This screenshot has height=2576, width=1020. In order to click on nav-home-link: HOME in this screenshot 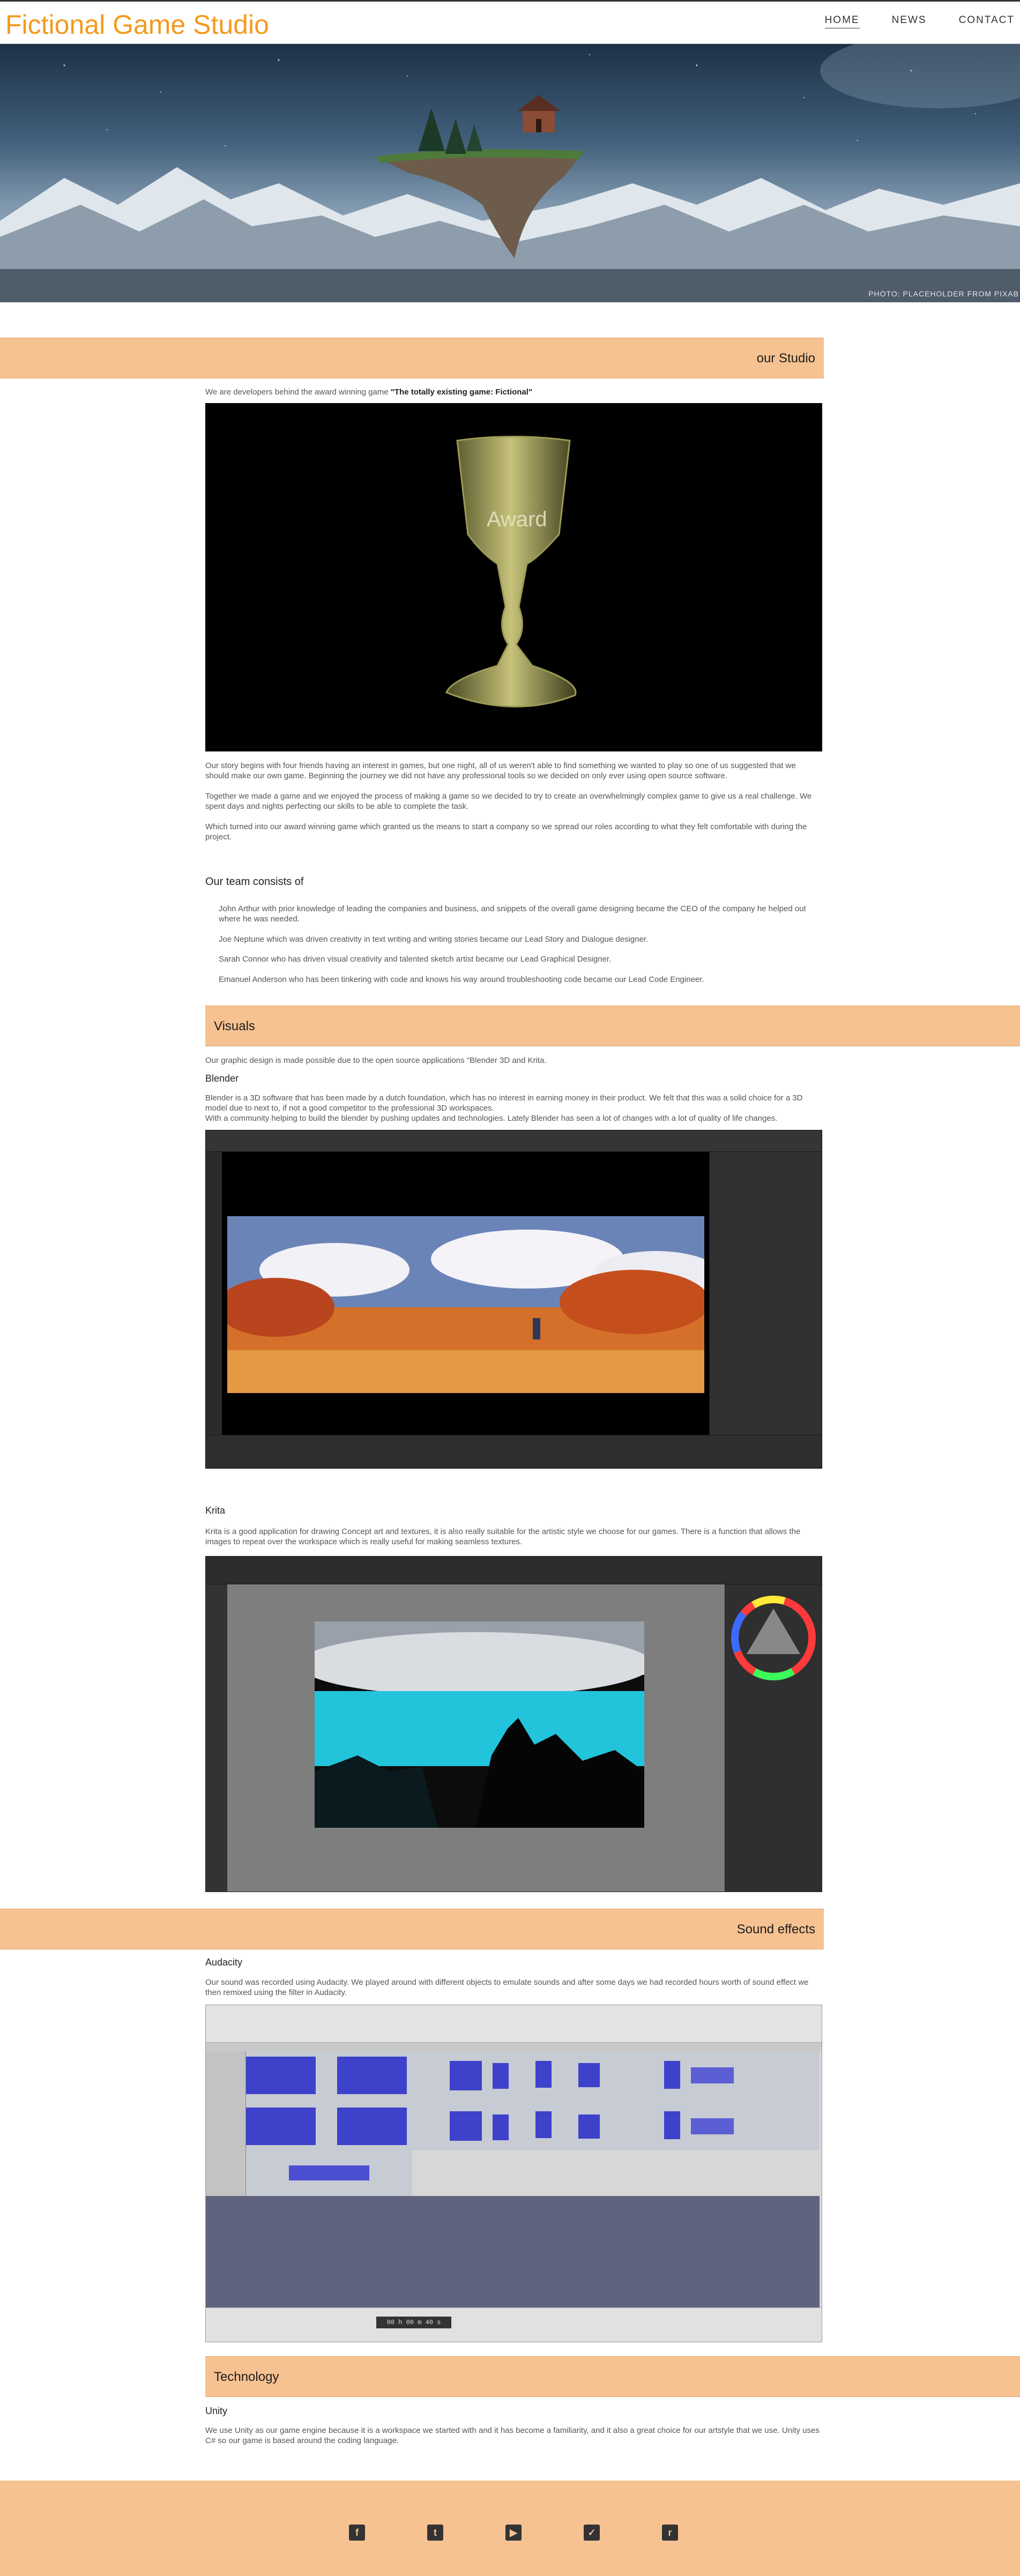, I will do `click(842, 21)`.